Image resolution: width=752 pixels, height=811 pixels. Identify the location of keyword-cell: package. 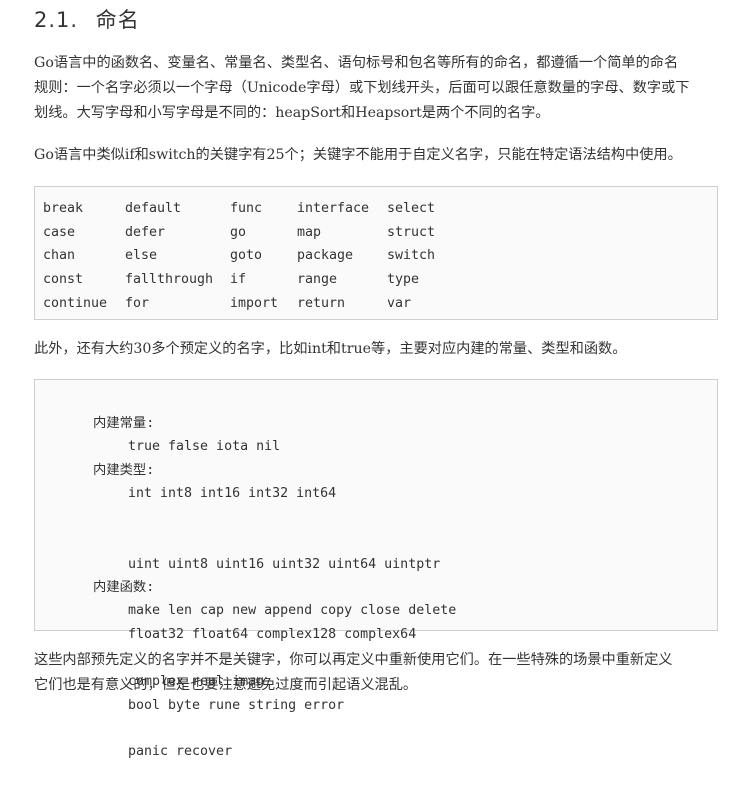
(325, 256).